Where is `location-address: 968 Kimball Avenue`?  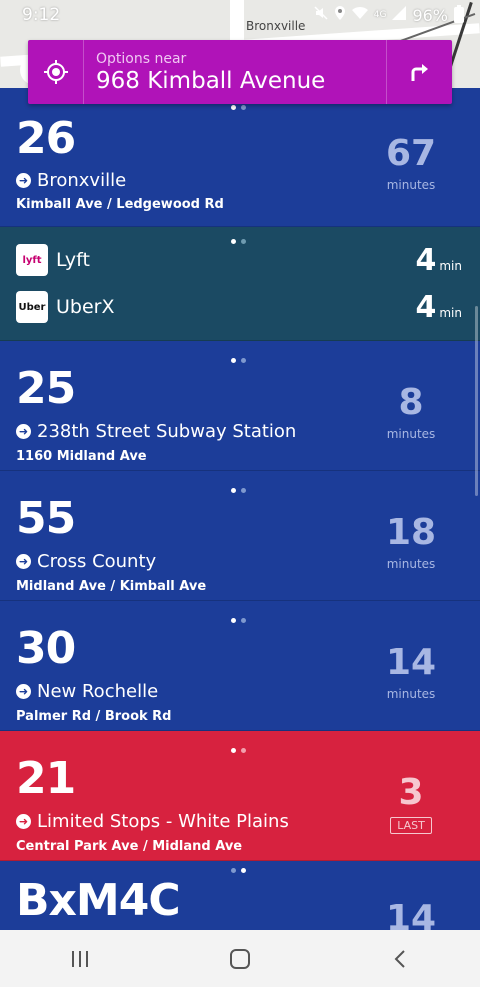
location-address: 968 Kimball Avenue is located at coordinates (211, 80).